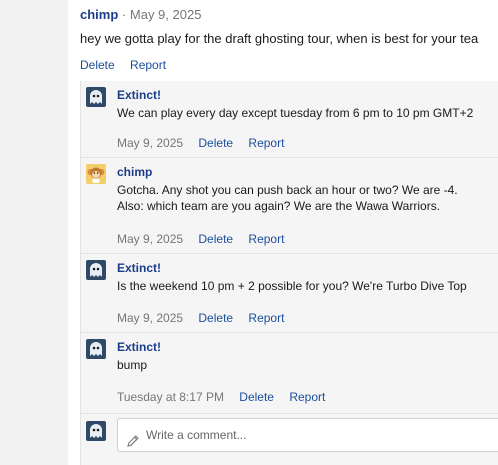 This screenshot has height=465, width=498. I want to click on reply-actions: Tuesday at 8:17 PM Delete Report, so click(227, 397).